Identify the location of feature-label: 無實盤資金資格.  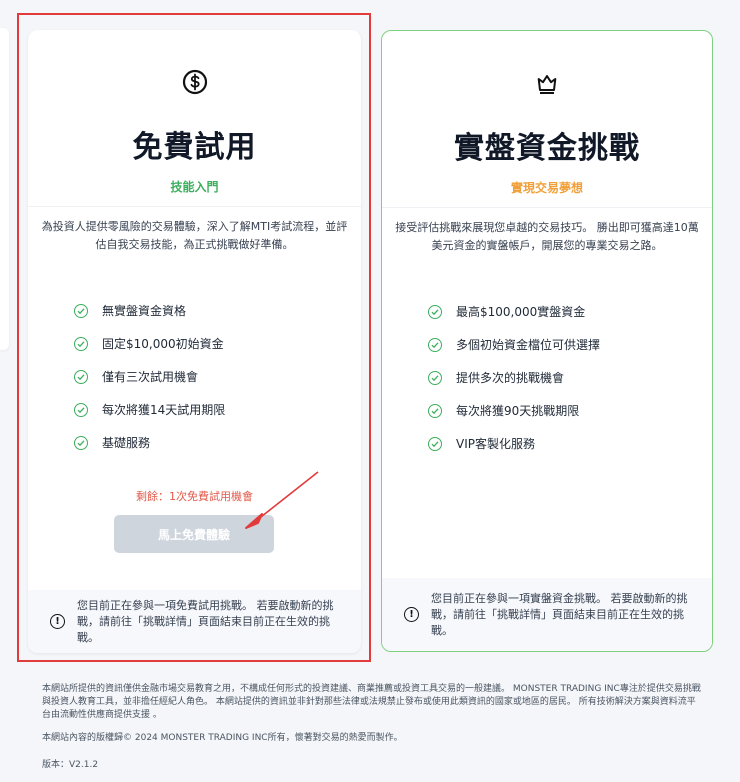
(144, 311).